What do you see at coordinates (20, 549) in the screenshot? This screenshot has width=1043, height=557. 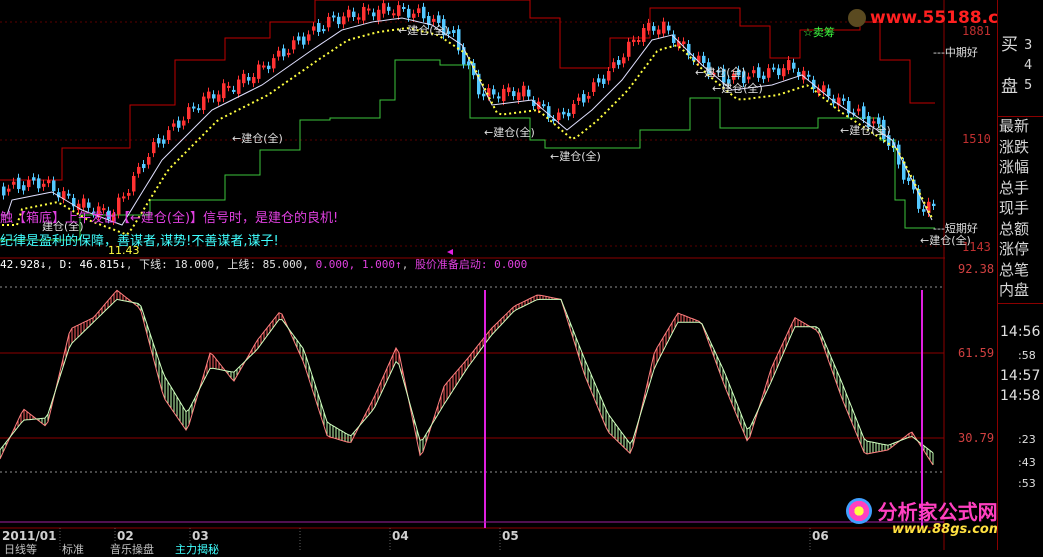 I see `tab-daily: 日线等` at bounding box center [20, 549].